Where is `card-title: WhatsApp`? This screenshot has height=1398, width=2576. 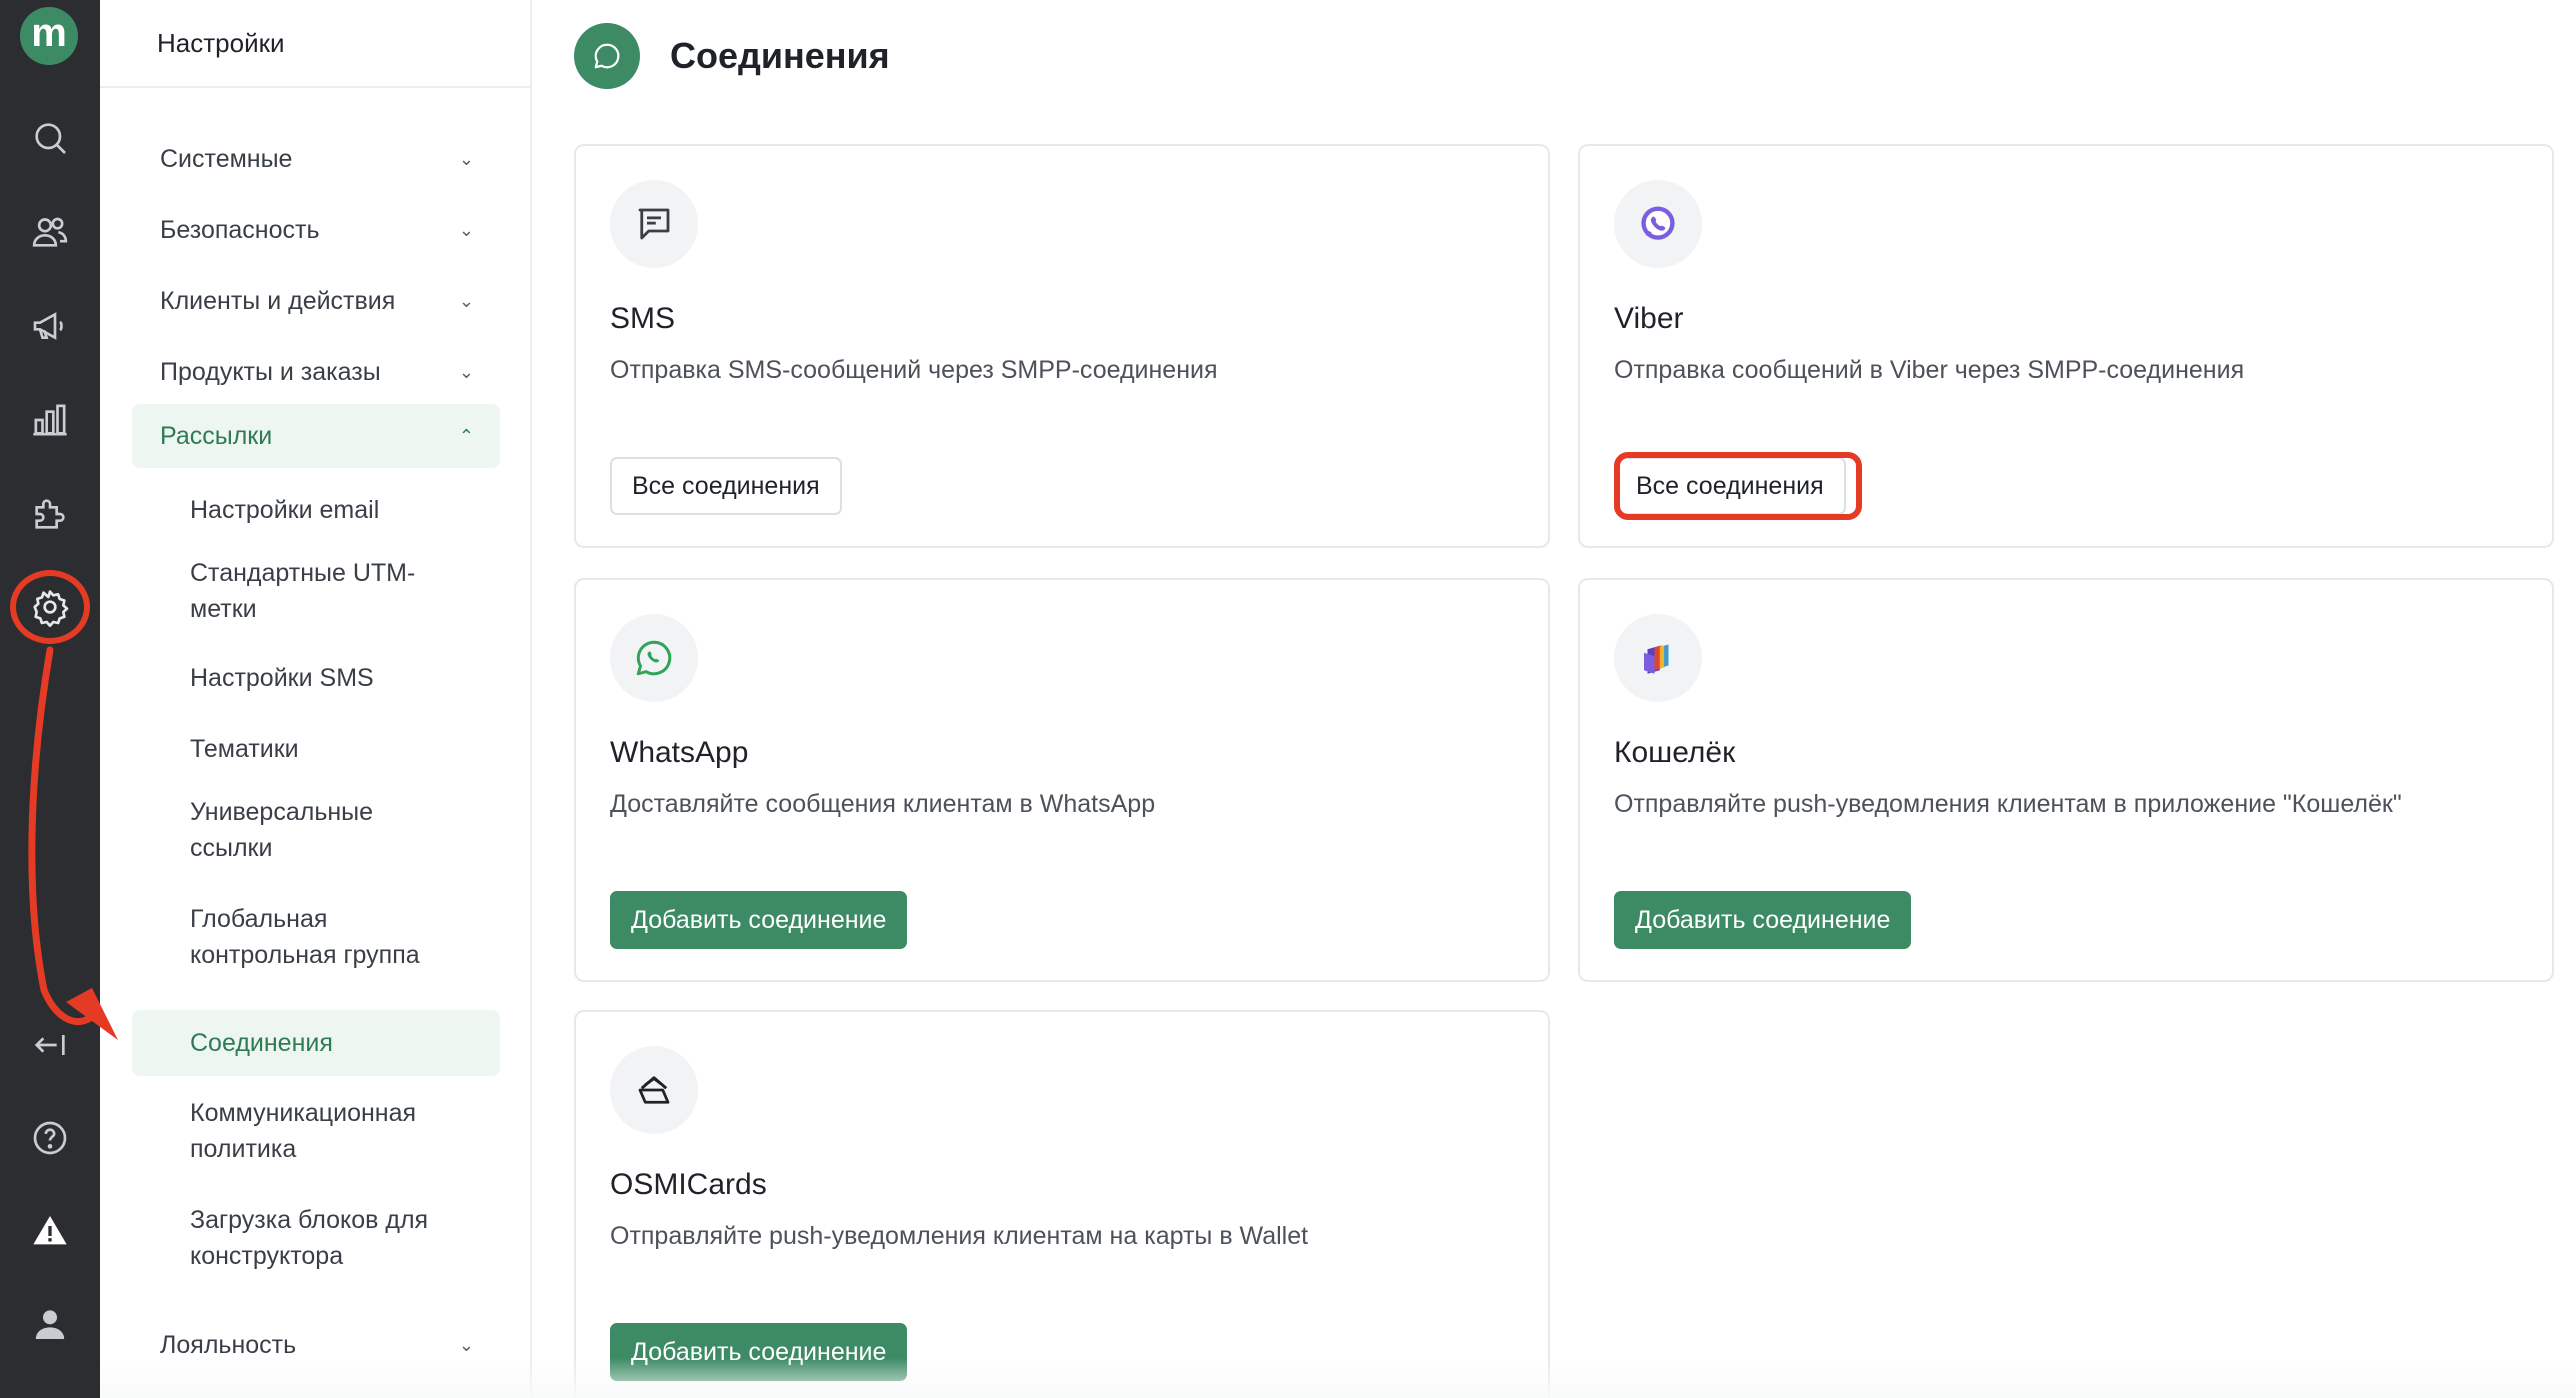 card-title: WhatsApp is located at coordinates (679, 752).